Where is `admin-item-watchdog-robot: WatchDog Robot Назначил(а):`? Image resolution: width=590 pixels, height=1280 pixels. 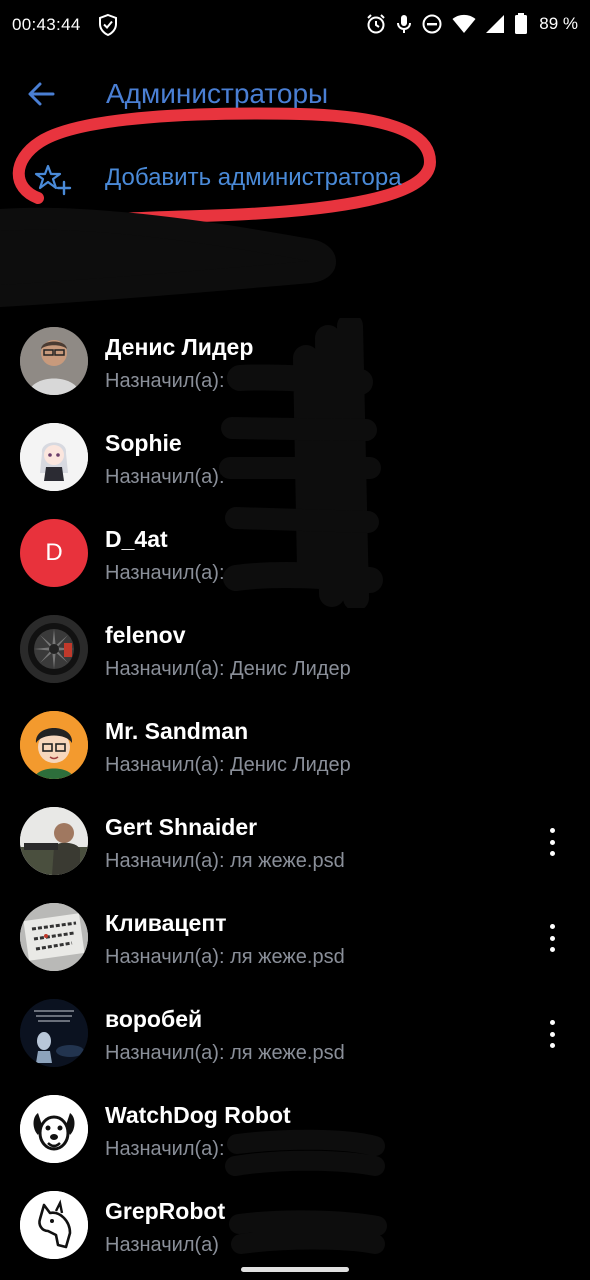
admin-item-watchdog-robot: WatchDog Robot Назначил(а): is located at coordinates (295, 1130).